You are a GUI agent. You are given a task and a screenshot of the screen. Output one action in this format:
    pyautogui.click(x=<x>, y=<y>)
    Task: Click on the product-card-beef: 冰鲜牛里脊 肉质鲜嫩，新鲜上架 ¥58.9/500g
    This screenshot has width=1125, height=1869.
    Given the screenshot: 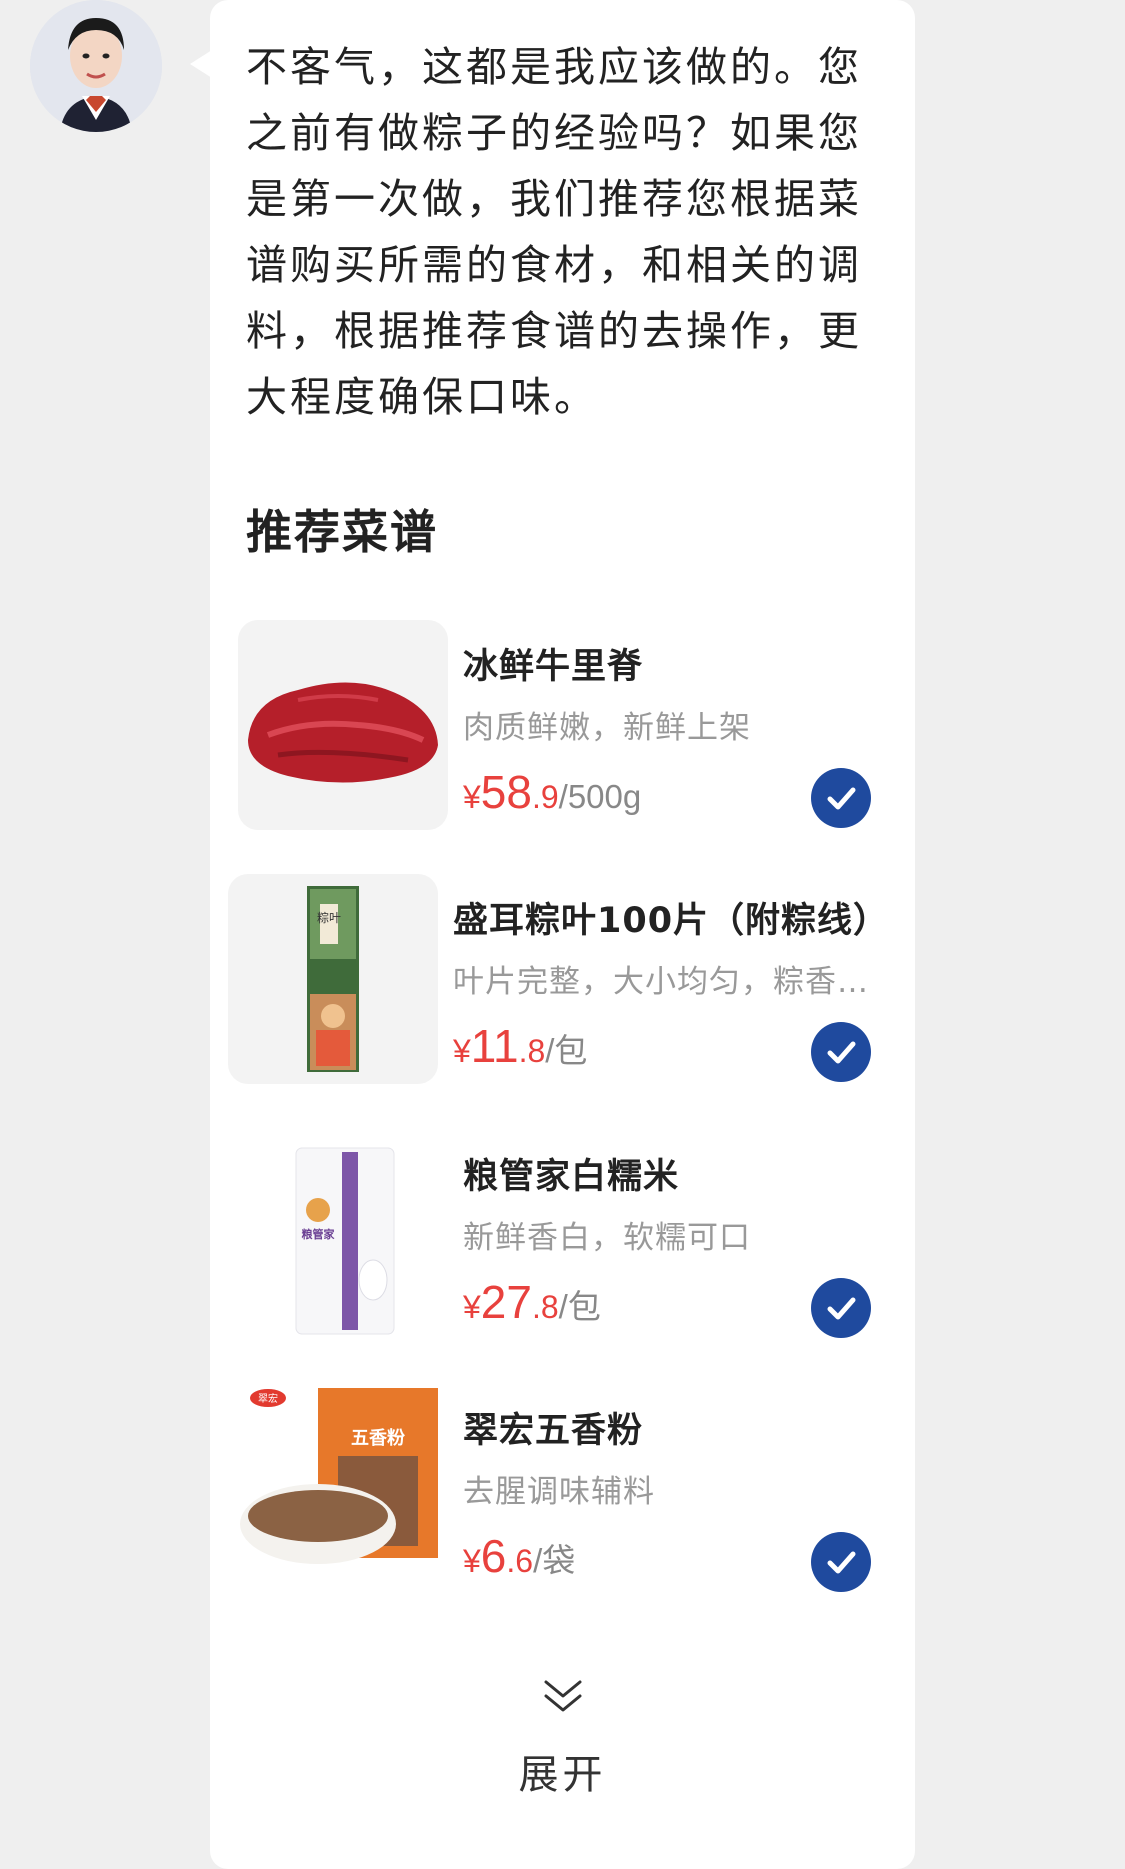 What is the action you would take?
    pyautogui.click(x=562, y=726)
    